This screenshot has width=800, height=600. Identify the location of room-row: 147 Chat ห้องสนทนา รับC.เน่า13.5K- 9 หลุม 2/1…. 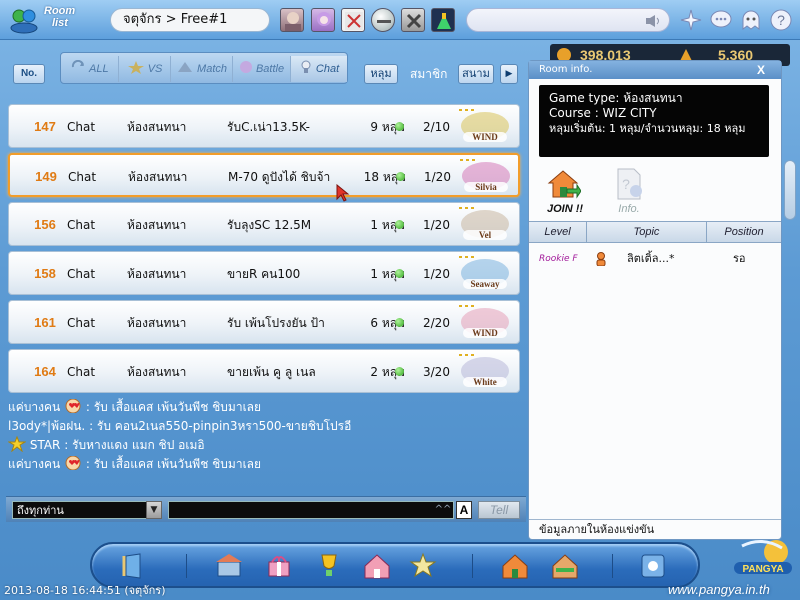
(264, 126).